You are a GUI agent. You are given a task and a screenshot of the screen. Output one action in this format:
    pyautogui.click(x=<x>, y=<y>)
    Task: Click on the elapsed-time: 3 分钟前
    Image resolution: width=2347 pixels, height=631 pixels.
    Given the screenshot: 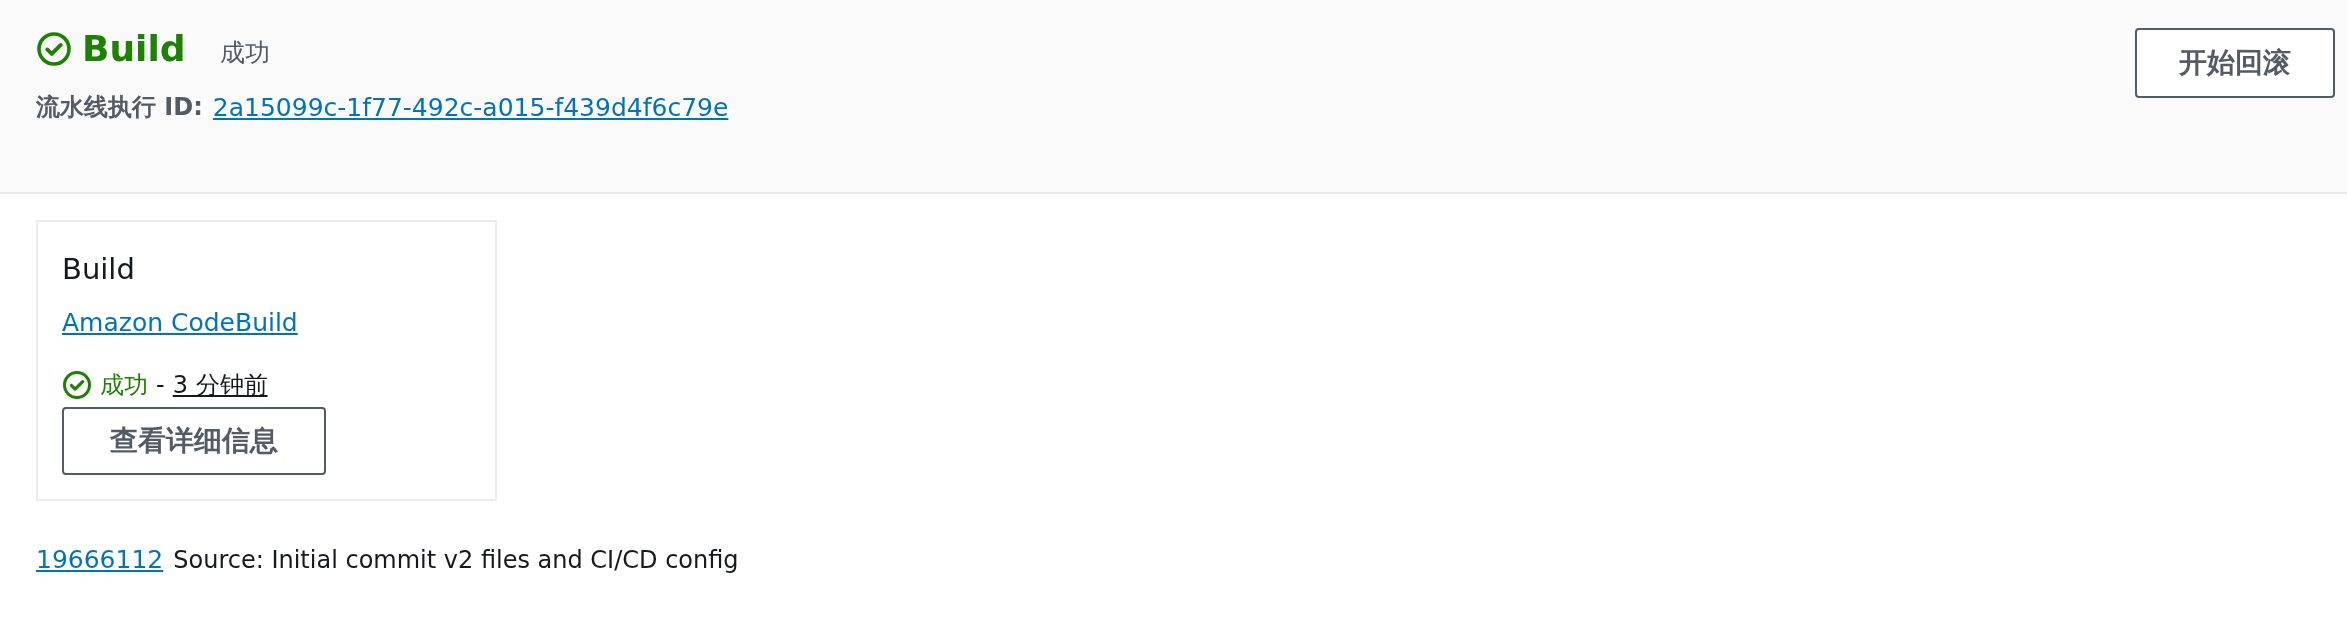 What is the action you would take?
    pyautogui.click(x=220, y=385)
    